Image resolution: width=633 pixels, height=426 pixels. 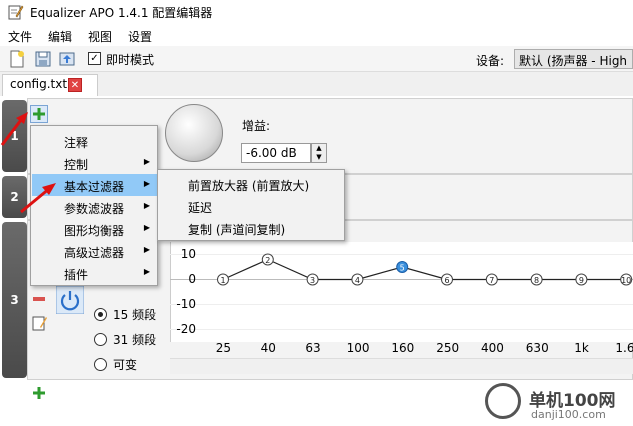 What do you see at coordinates (60, 36) in the screenshot?
I see `menu-edit: 编辑` at bounding box center [60, 36].